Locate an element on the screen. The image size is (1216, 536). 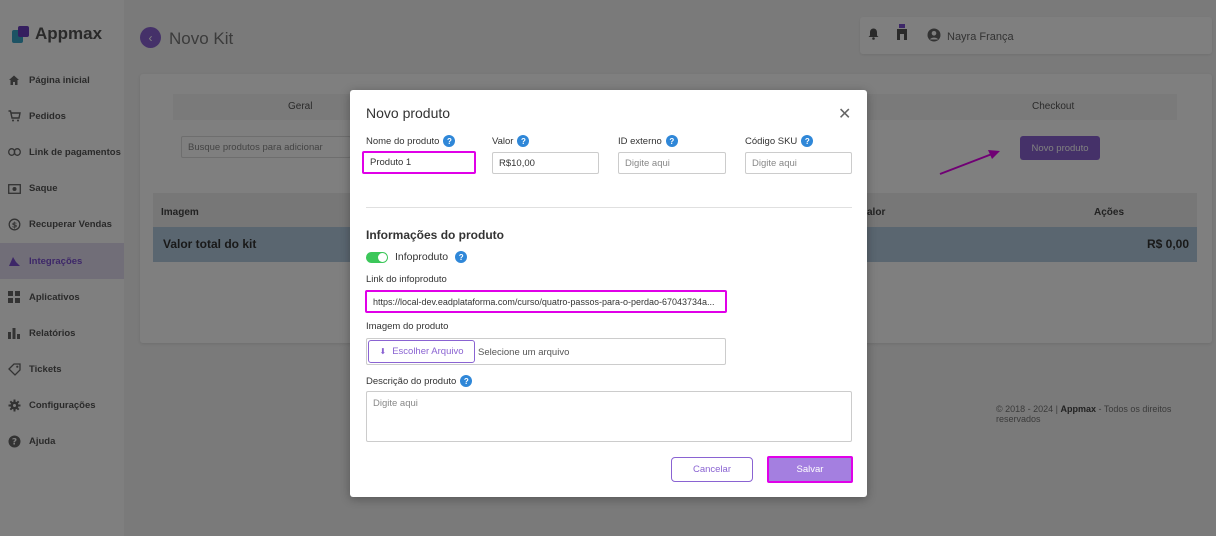
cancel-button: Cancelar is located at coordinates (712, 469).